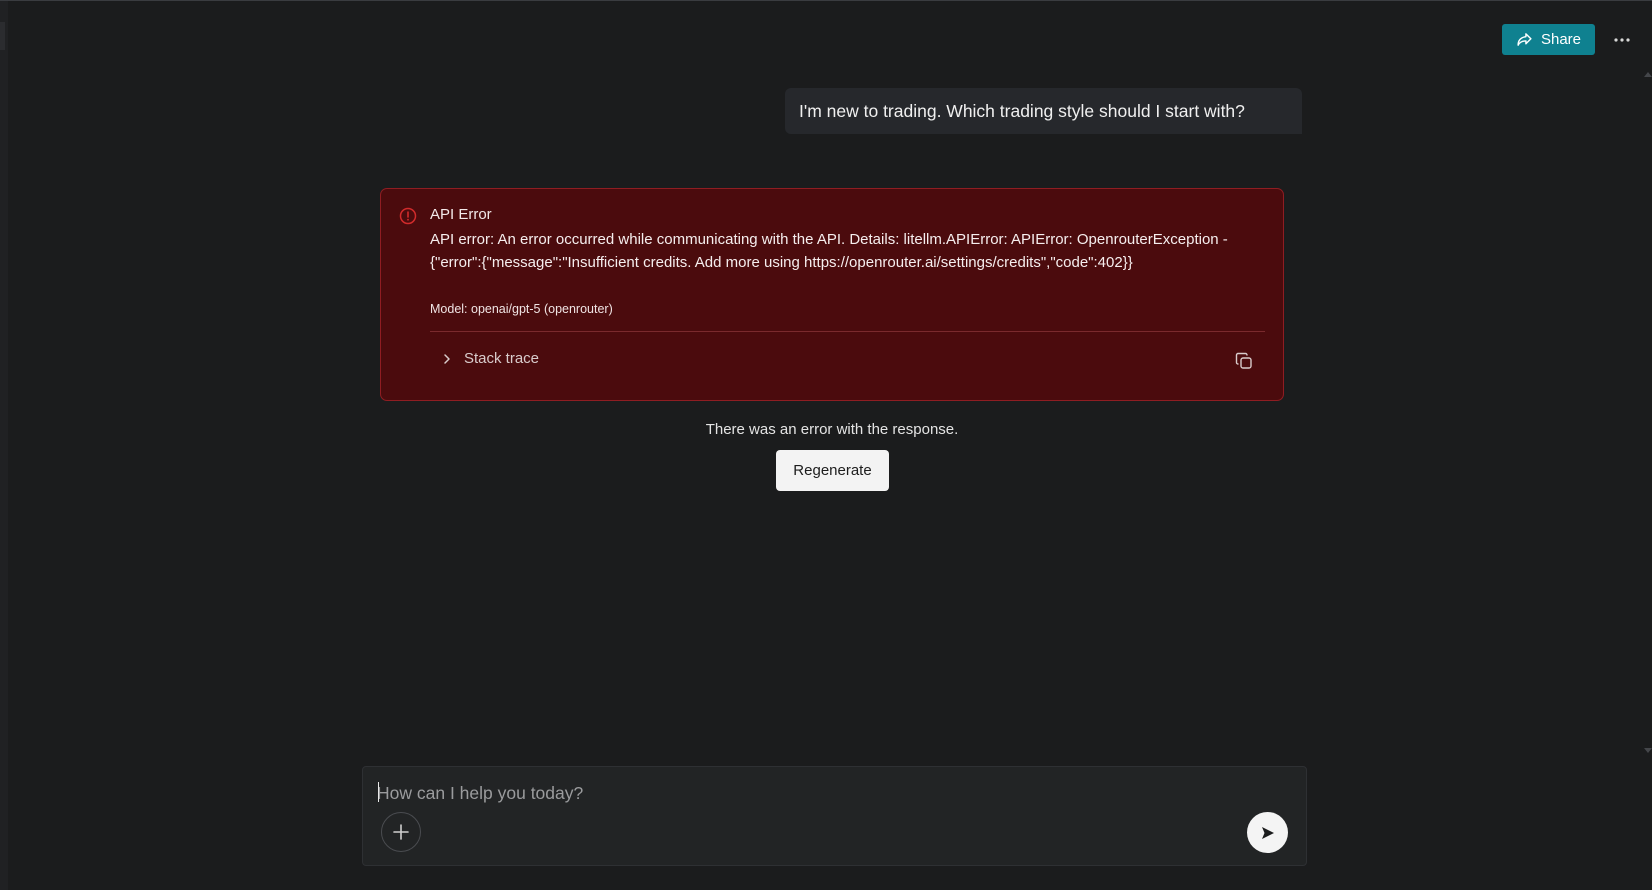 This screenshot has width=1652, height=890. What do you see at coordinates (4, 445) in the screenshot?
I see `sidebar-rail` at bounding box center [4, 445].